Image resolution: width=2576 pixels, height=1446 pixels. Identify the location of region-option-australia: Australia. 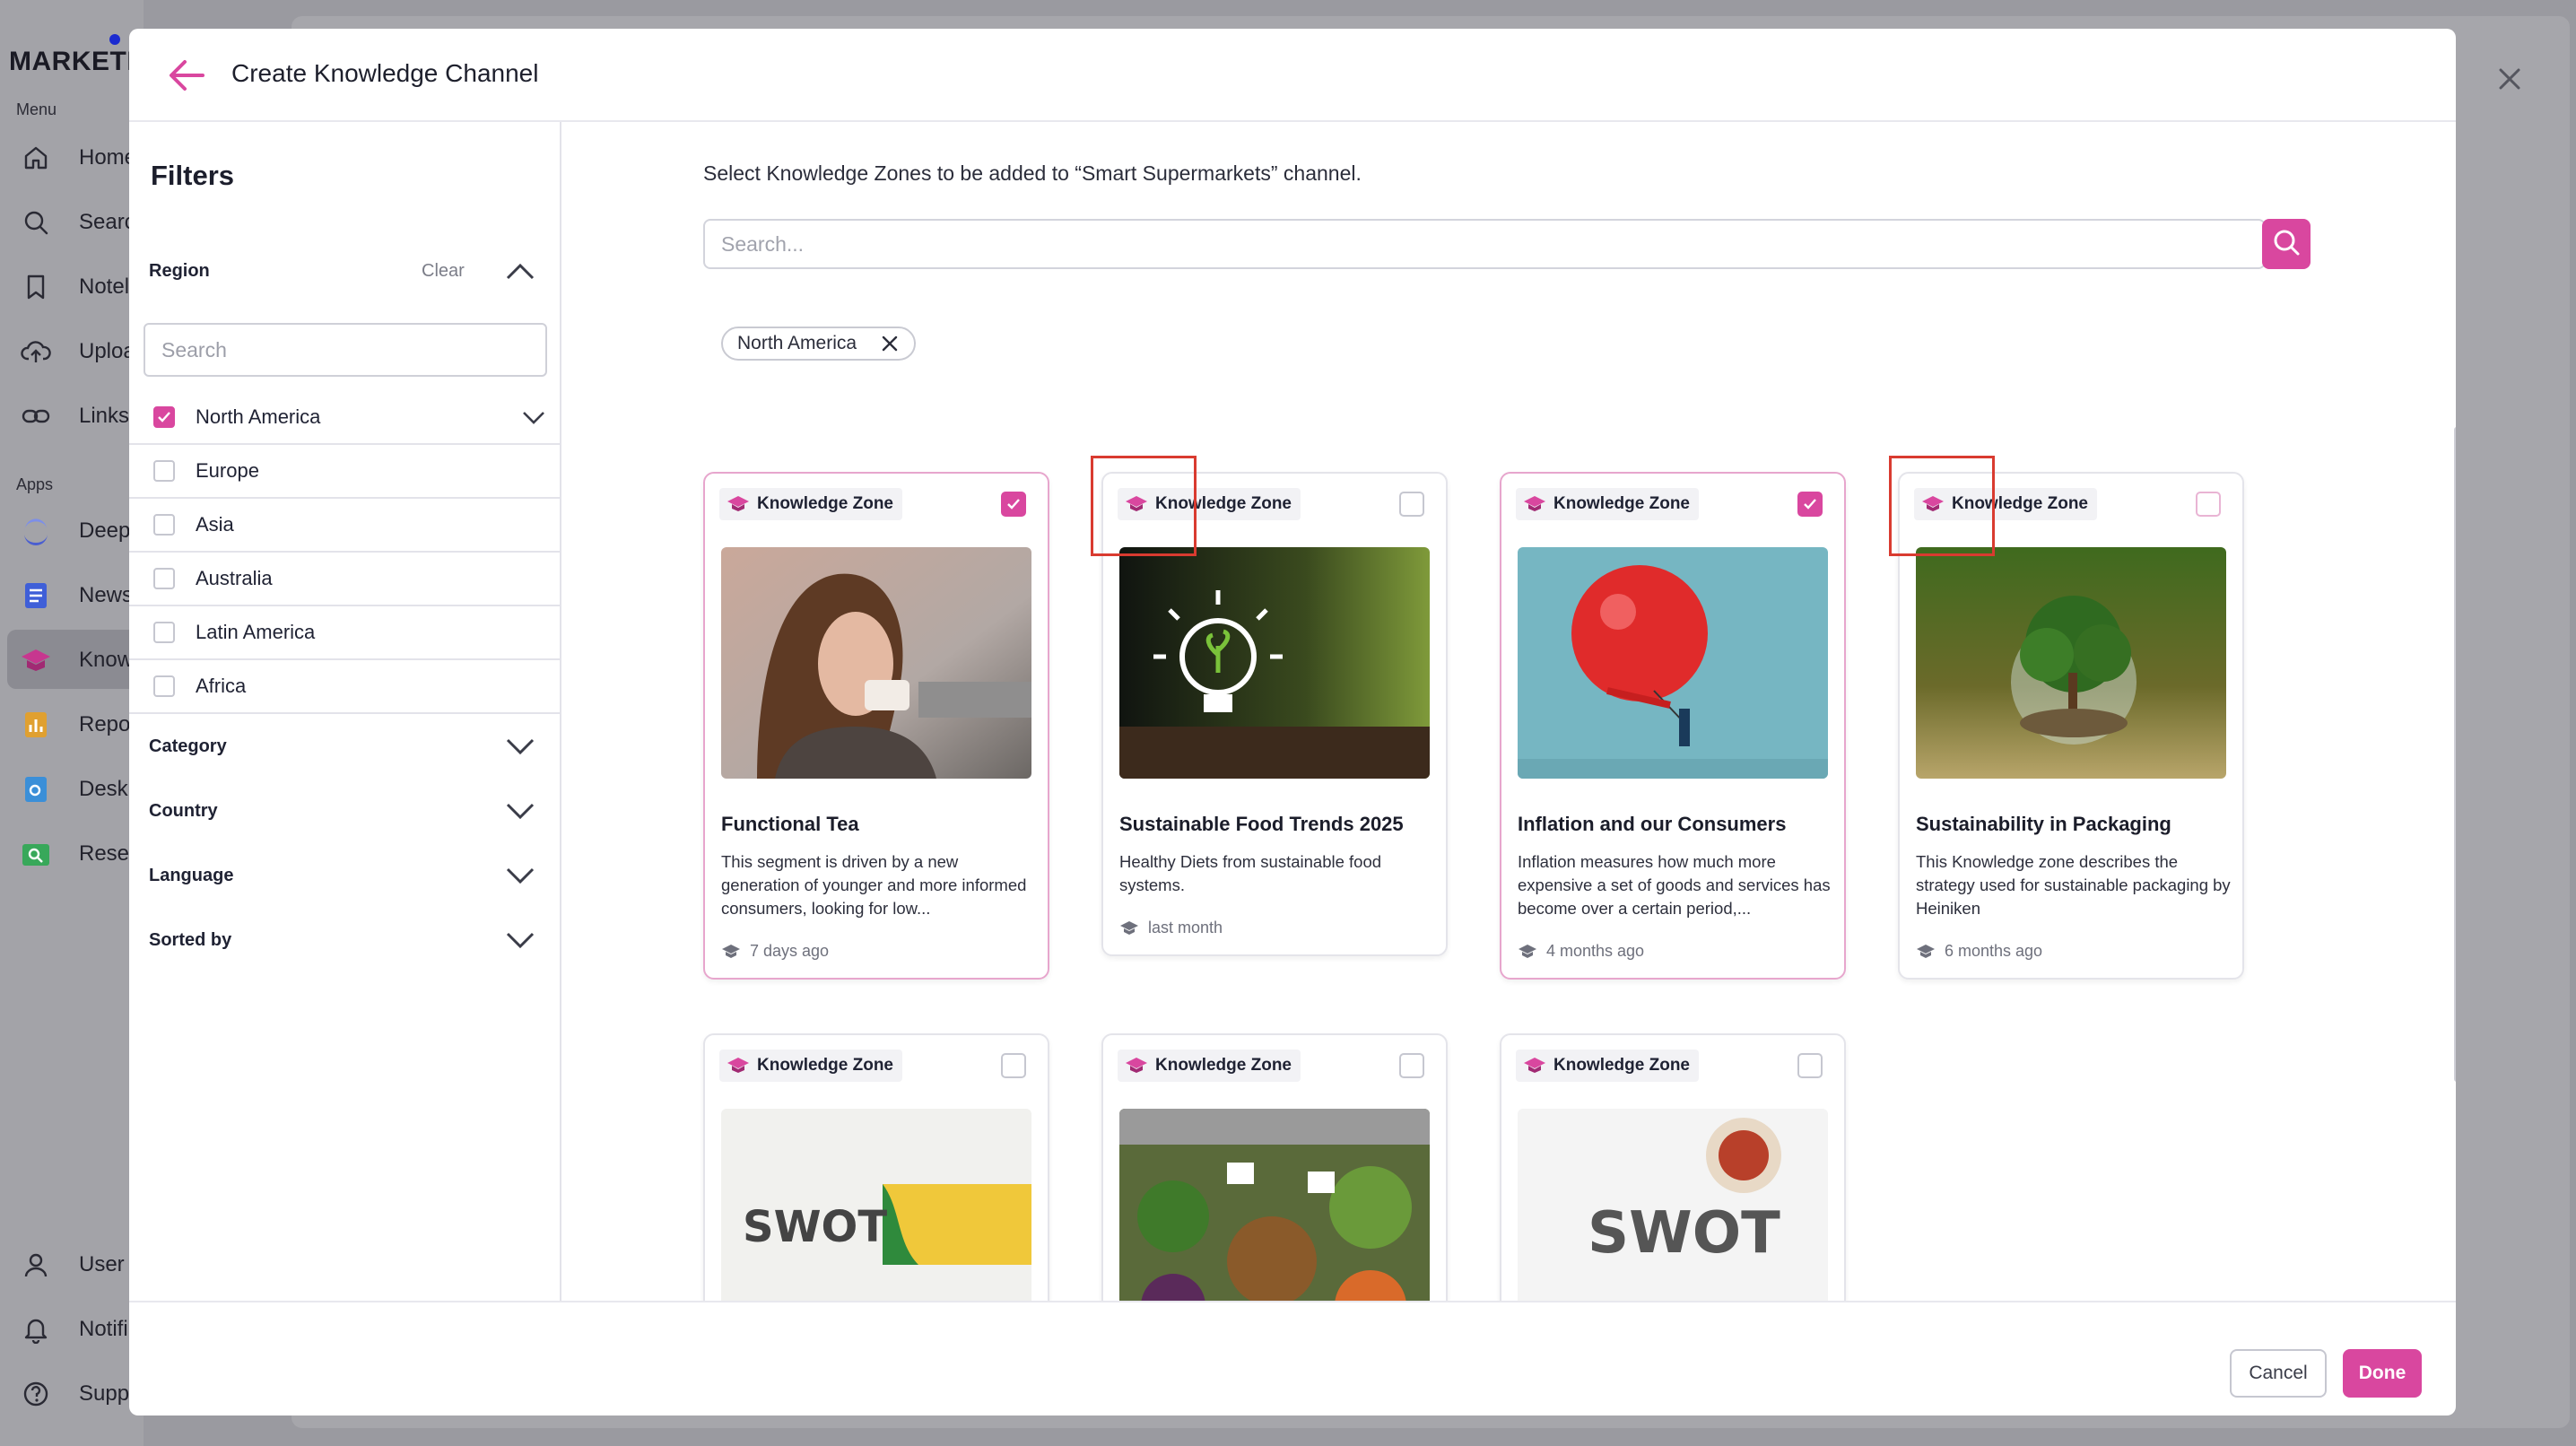
(345, 579).